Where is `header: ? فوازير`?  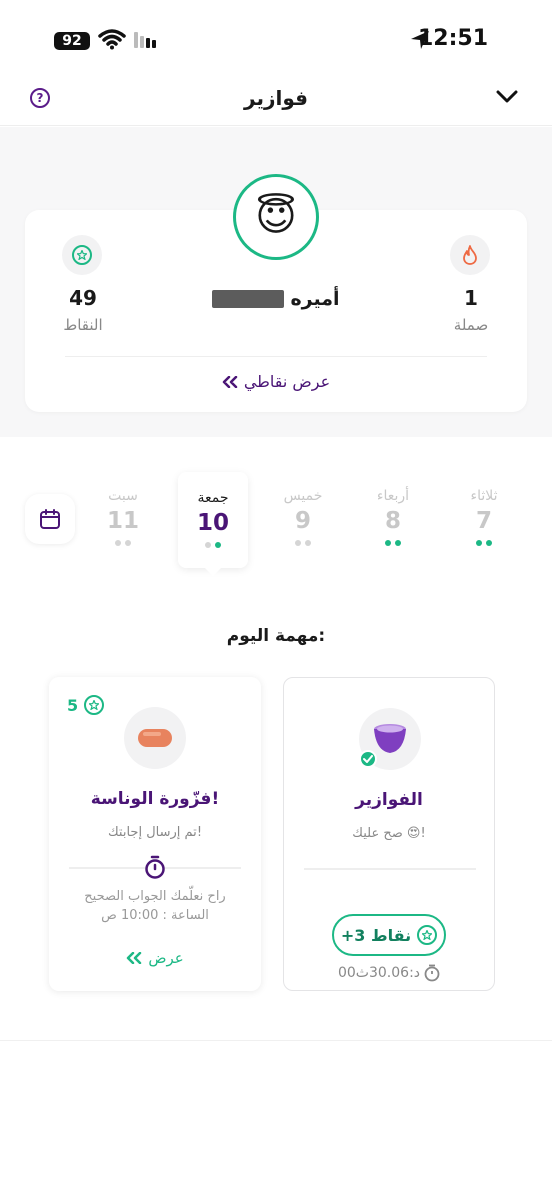
header: ? فوازير is located at coordinates (276, 103).